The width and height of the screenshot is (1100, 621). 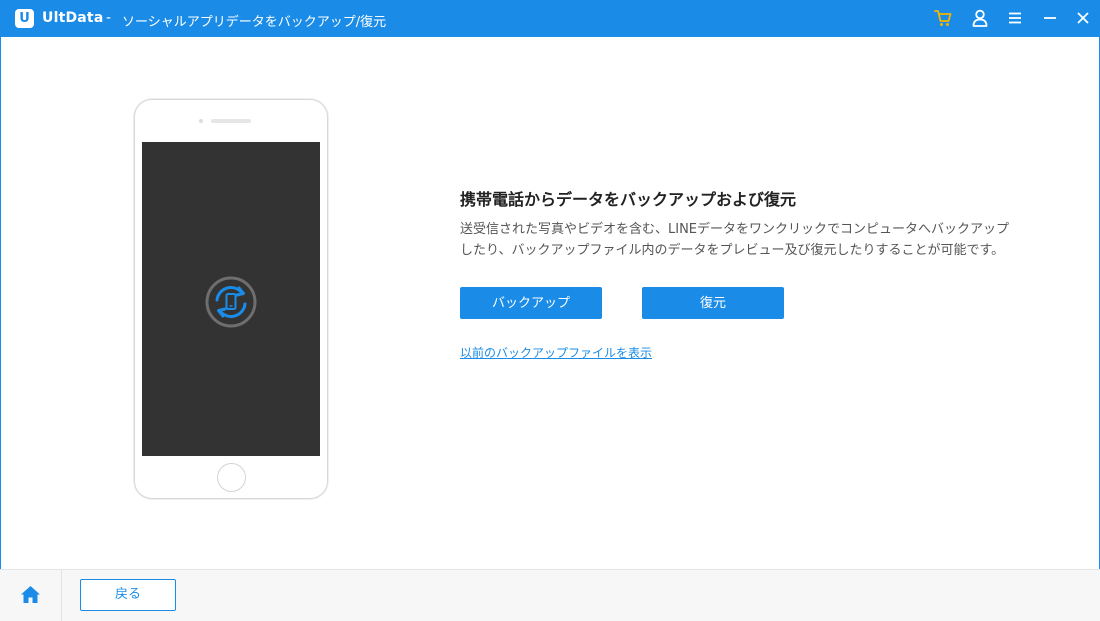 I want to click on phone-speaker, so click(x=231, y=121).